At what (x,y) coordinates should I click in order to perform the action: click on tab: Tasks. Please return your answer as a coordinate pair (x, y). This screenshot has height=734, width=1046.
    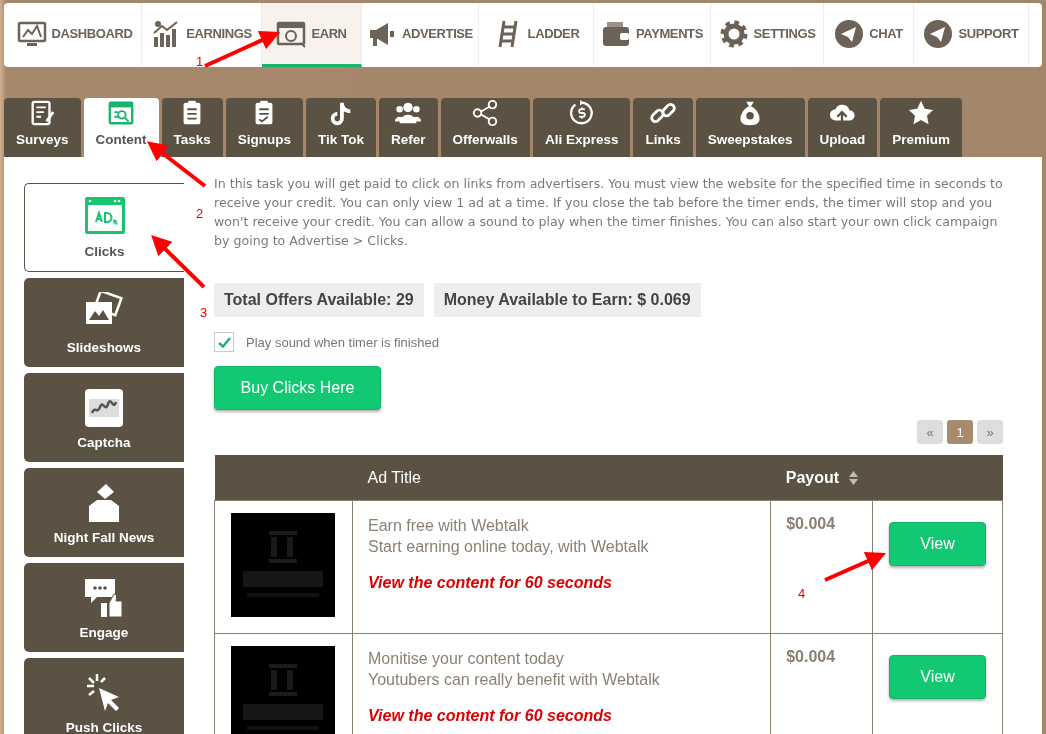
    Looking at the image, I should click on (192, 127).